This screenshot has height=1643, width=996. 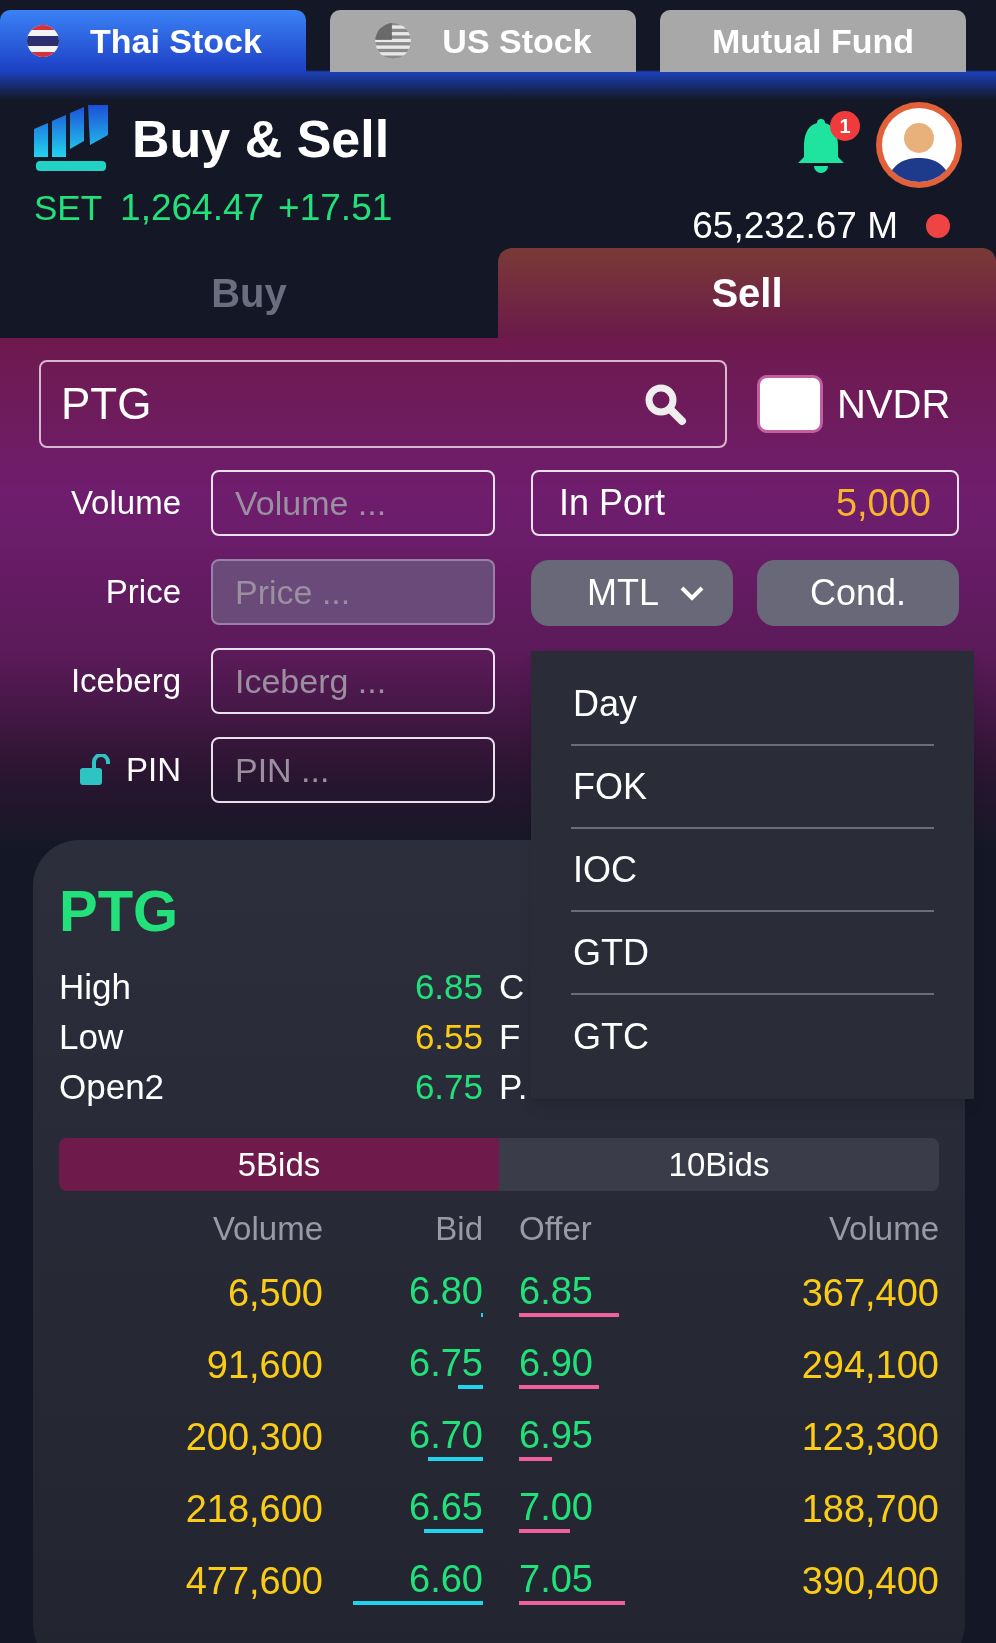 I want to click on bid-volume-cell-text: 6,500, so click(x=274, y=1293).